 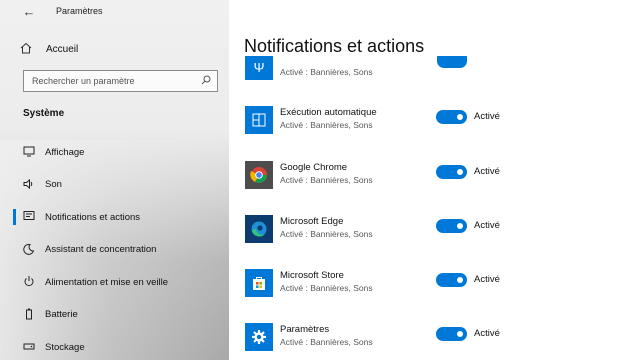 I want to click on autoplay-icon, so click(x=259, y=120).